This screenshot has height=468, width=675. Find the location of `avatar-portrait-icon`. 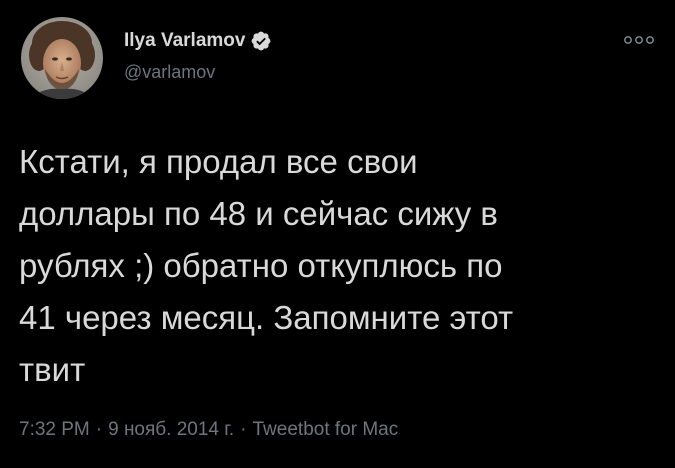

avatar-portrait-icon is located at coordinates (62, 58).